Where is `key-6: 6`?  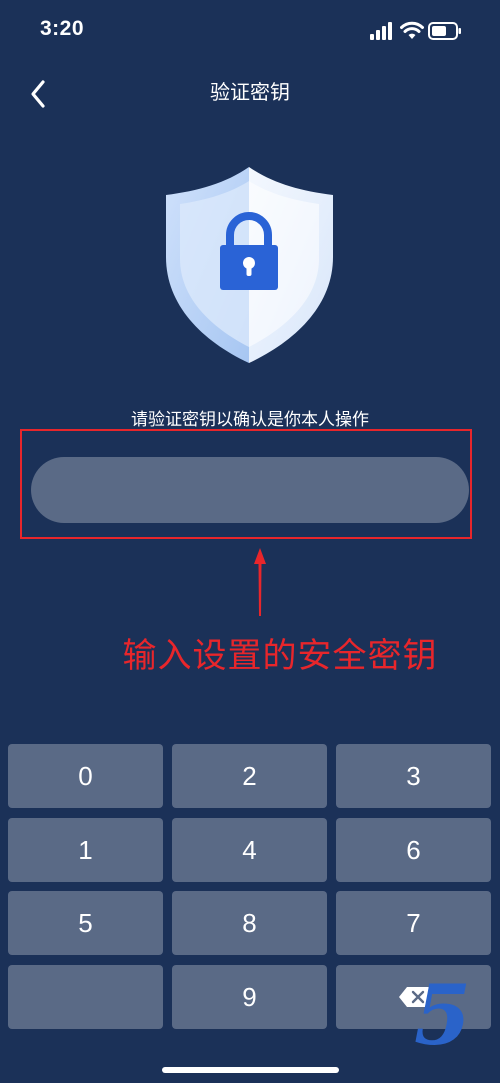 key-6: 6 is located at coordinates (413, 850).